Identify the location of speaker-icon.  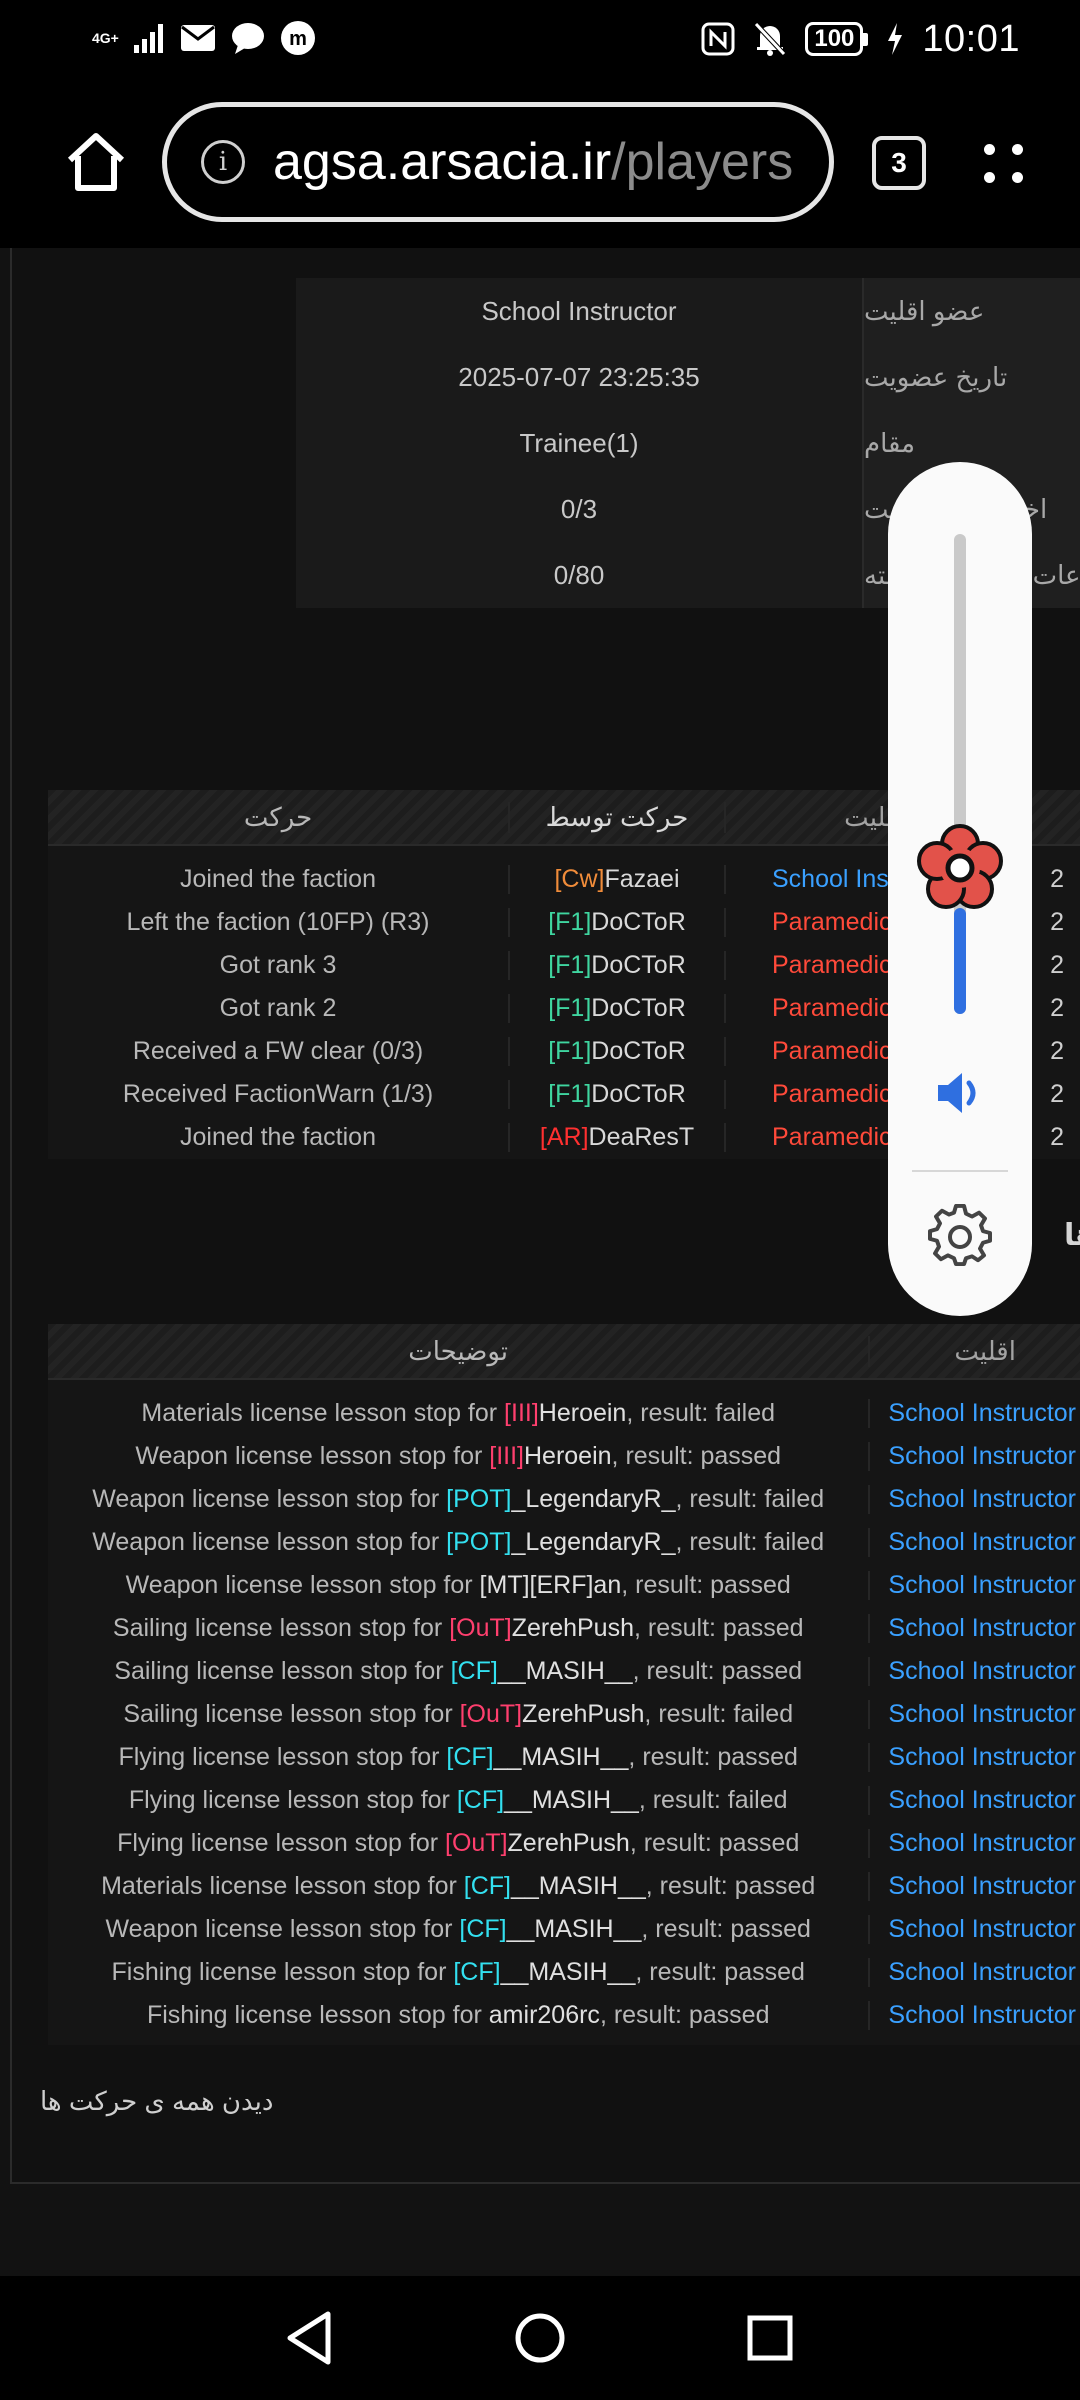
(960, 1093).